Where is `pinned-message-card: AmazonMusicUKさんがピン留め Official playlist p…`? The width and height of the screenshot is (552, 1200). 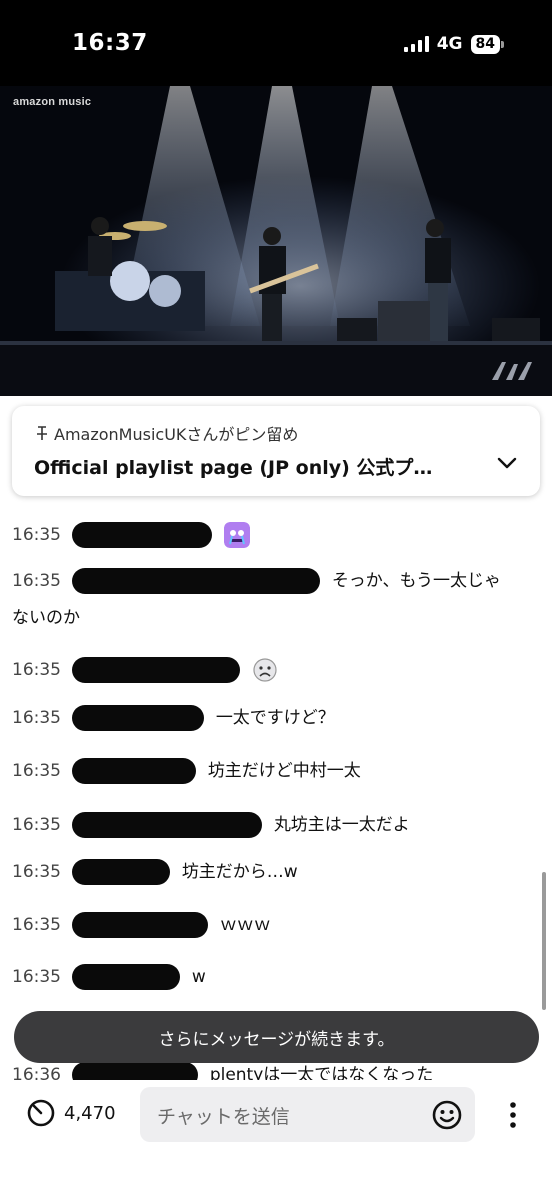
pinned-message-card: AmazonMusicUKさんがピン留め Official playlist p… is located at coordinates (276, 451).